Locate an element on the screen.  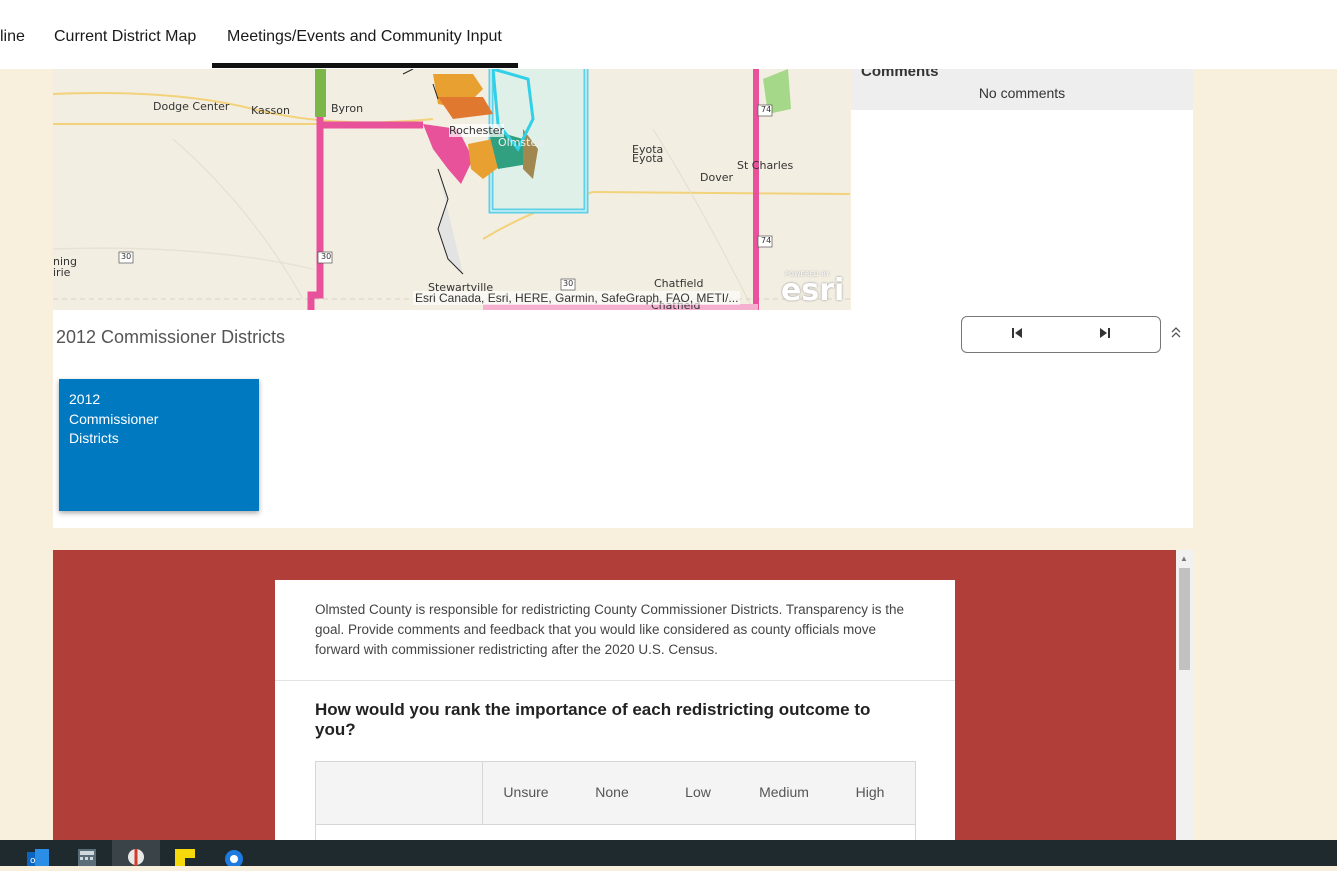
esri-word: esri is located at coordinates (813, 290).